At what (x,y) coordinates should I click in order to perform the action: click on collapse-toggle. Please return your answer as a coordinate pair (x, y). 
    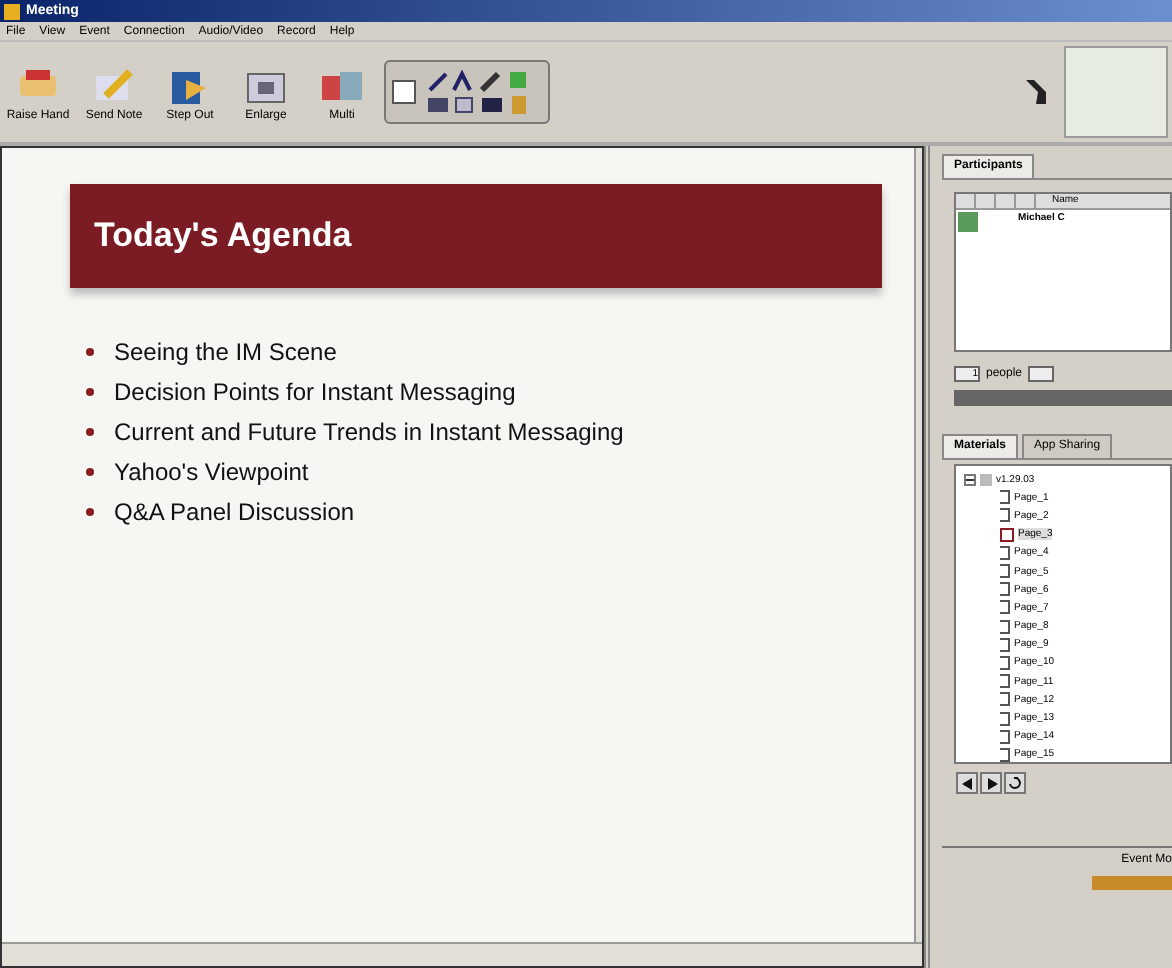
    Looking at the image, I should click on (970, 479).